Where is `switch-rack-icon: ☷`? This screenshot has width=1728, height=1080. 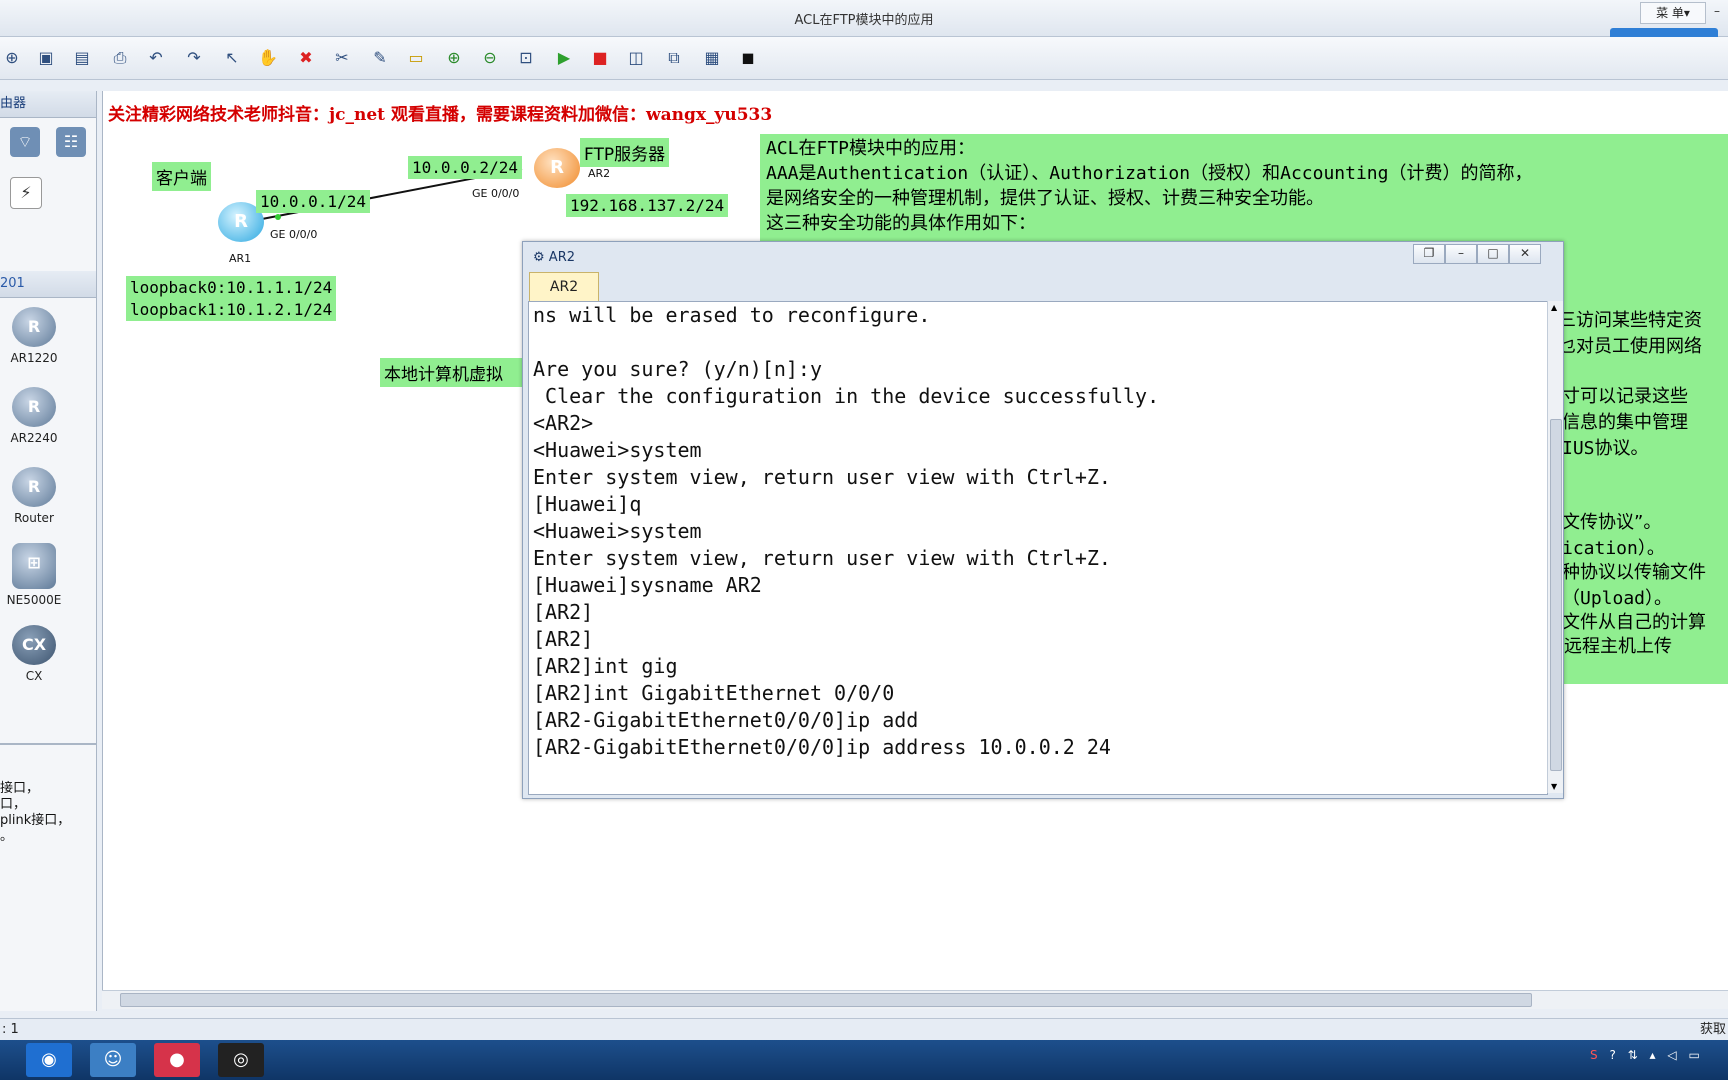 switch-rack-icon: ☷ is located at coordinates (71, 142).